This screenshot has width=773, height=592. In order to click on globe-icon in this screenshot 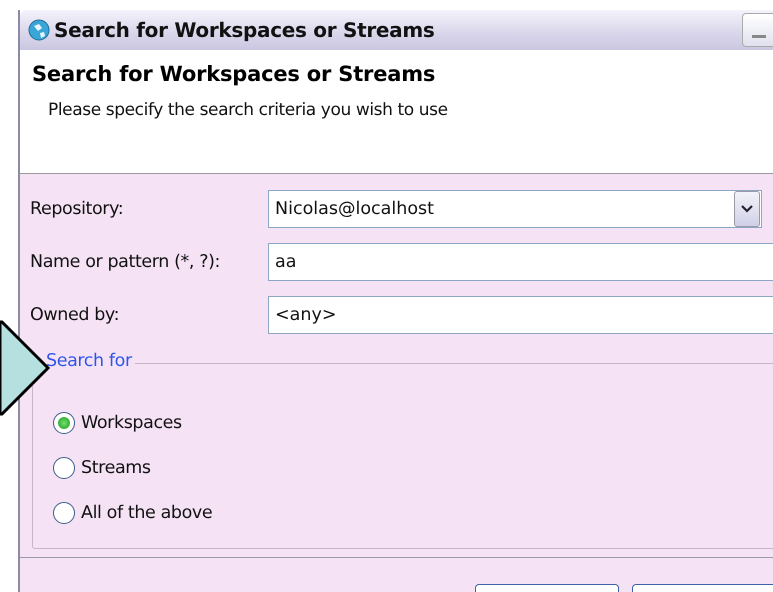, I will do `click(39, 30)`.